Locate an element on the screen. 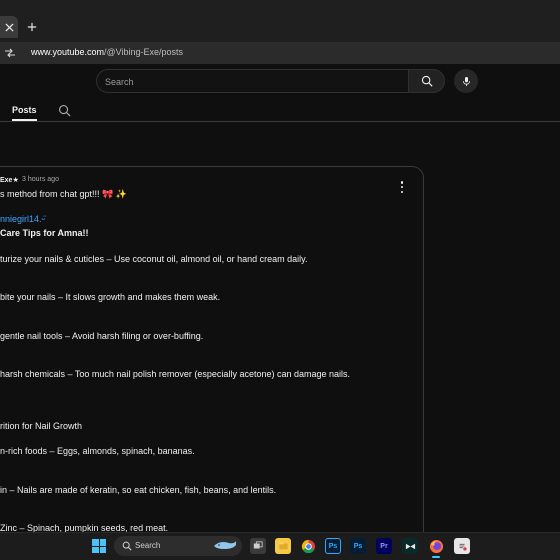  chrome-icon is located at coordinates (308, 546).